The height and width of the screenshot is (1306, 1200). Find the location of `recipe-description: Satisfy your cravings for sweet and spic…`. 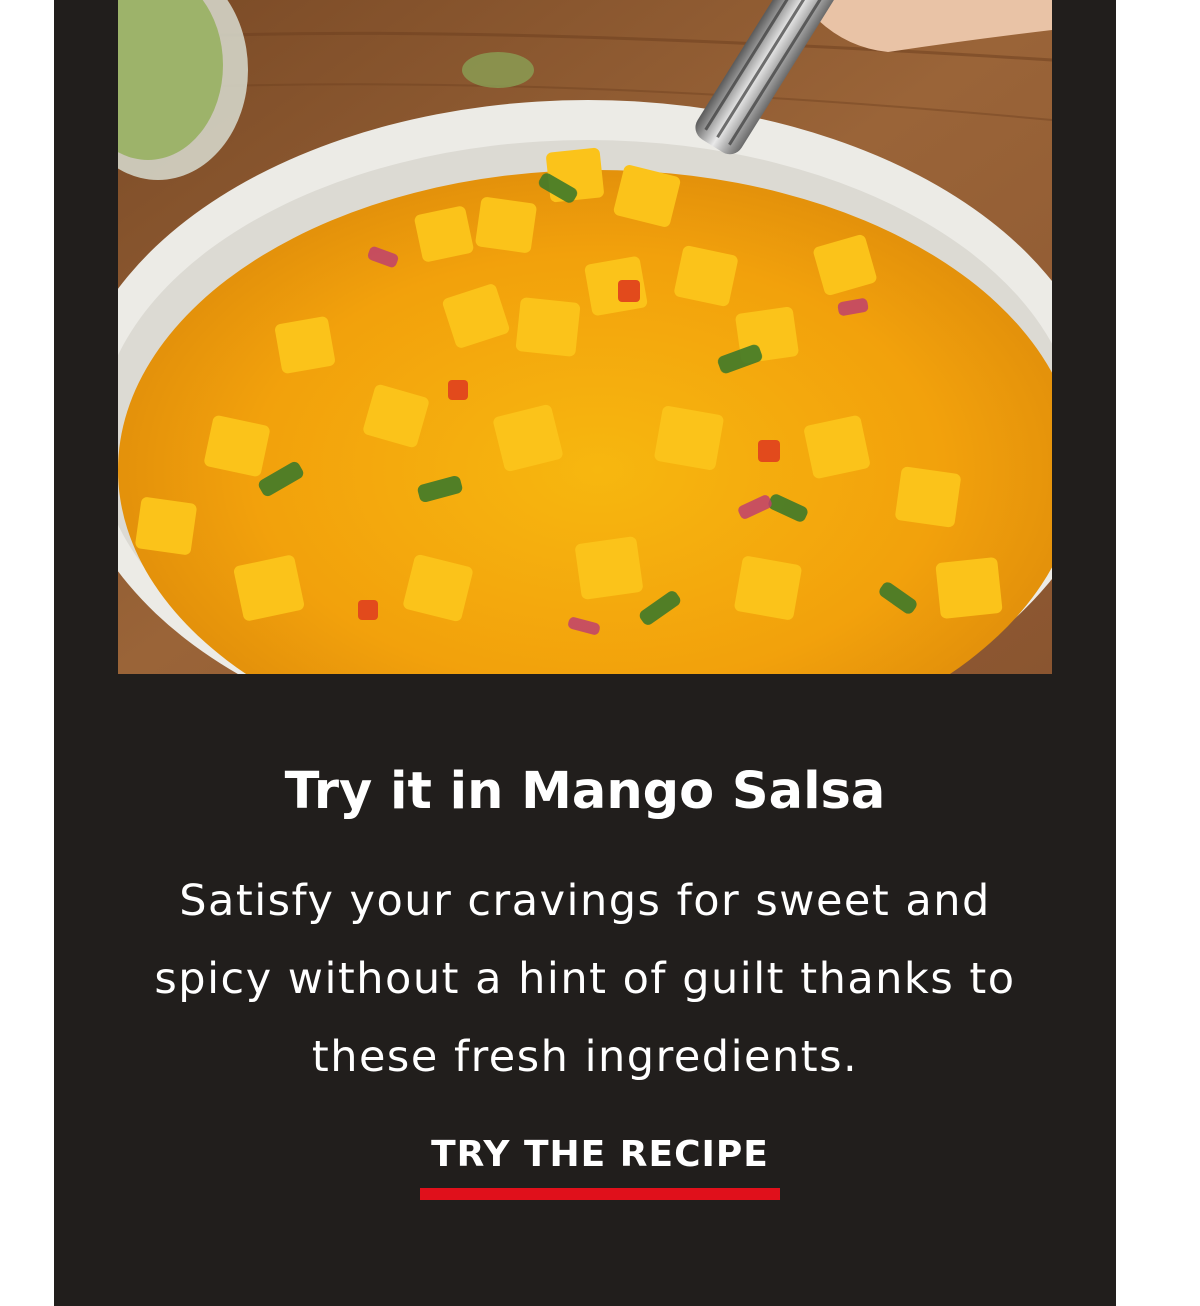

recipe-description: Satisfy your cravings for sweet and spic… is located at coordinates (585, 979).